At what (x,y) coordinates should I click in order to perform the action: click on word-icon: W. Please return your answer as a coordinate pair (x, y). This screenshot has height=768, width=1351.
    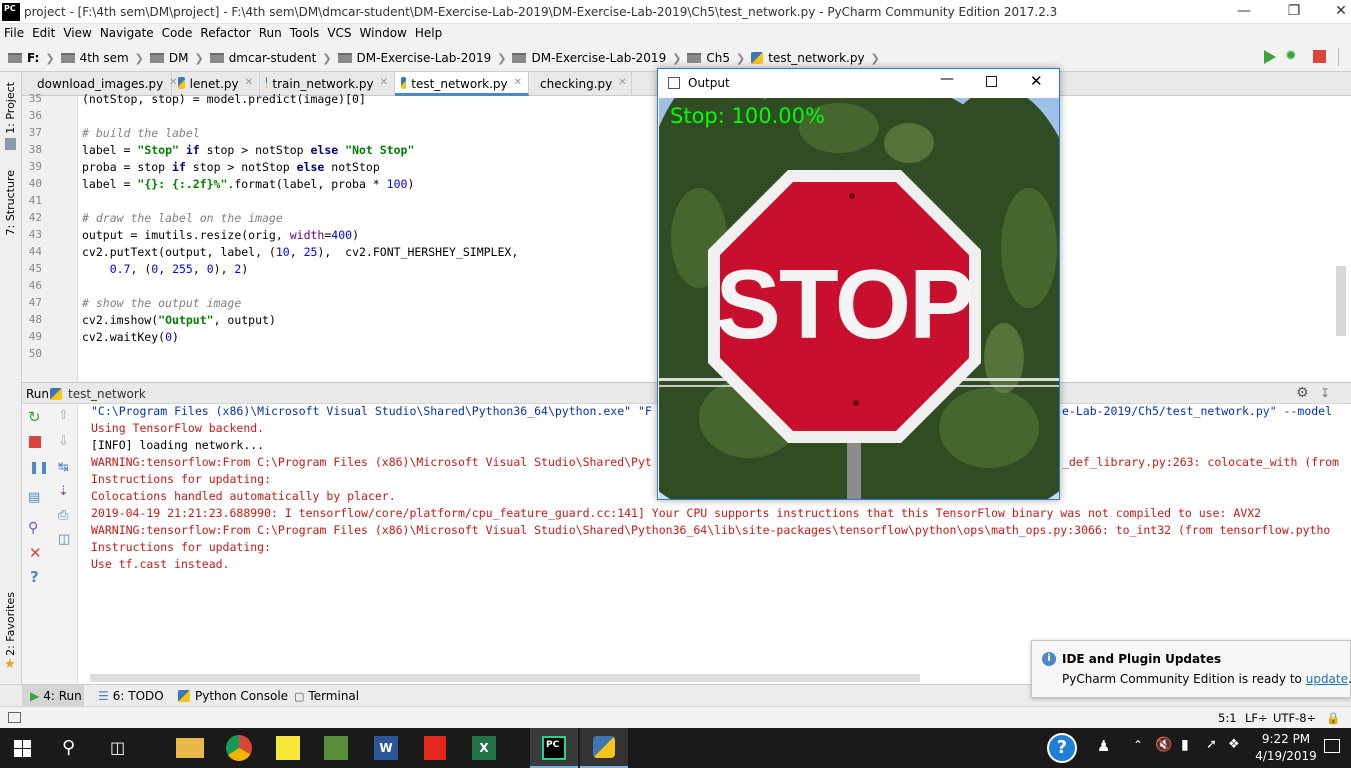
    Looking at the image, I should click on (386, 748).